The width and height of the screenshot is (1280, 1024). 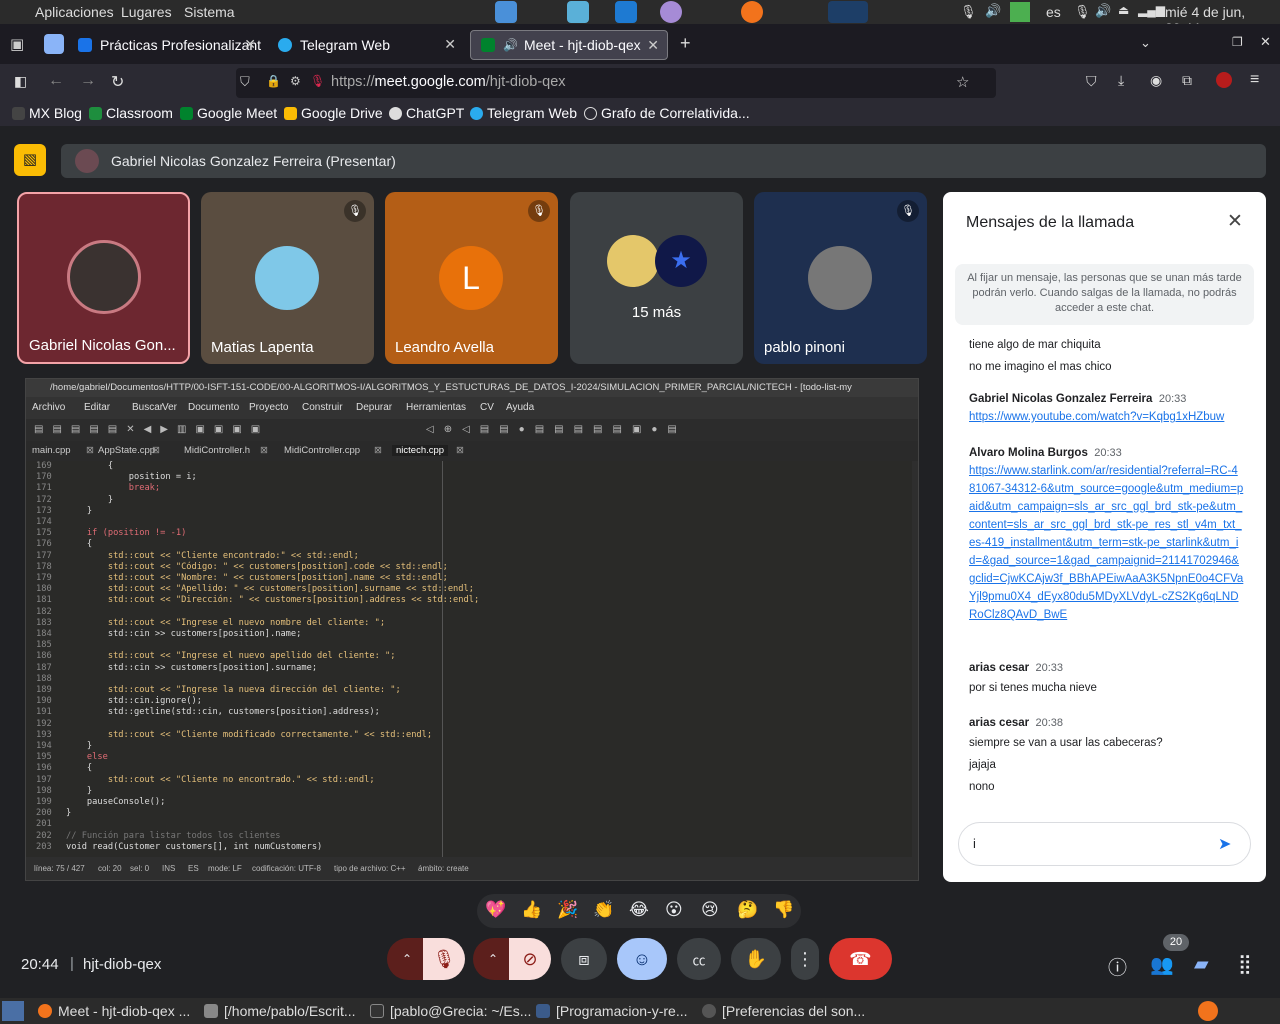 I want to click on editor-file-tab: main.cpp, so click(x=51, y=450).